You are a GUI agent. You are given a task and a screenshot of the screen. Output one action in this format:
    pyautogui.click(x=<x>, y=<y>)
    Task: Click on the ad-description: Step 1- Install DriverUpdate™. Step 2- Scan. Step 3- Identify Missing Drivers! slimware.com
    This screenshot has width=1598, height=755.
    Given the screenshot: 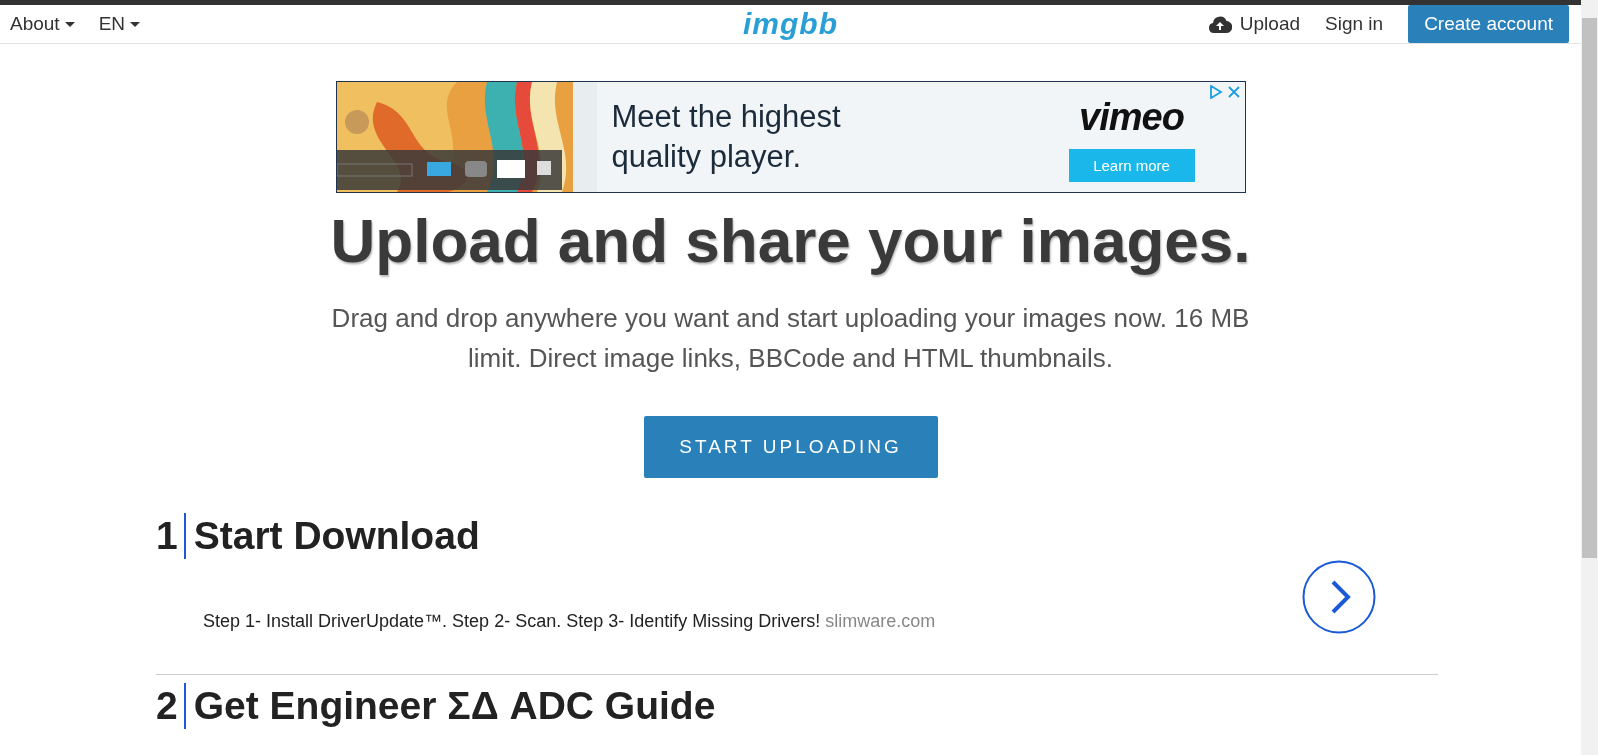 What is the action you would take?
    pyautogui.click(x=570, y=621)
    